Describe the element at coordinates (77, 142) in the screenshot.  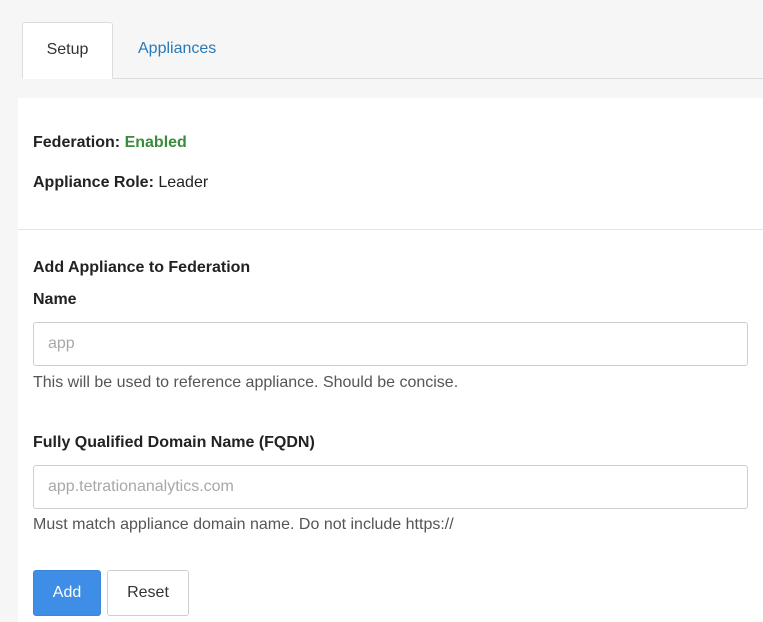
I see `federation-label: Federation:` at that location.